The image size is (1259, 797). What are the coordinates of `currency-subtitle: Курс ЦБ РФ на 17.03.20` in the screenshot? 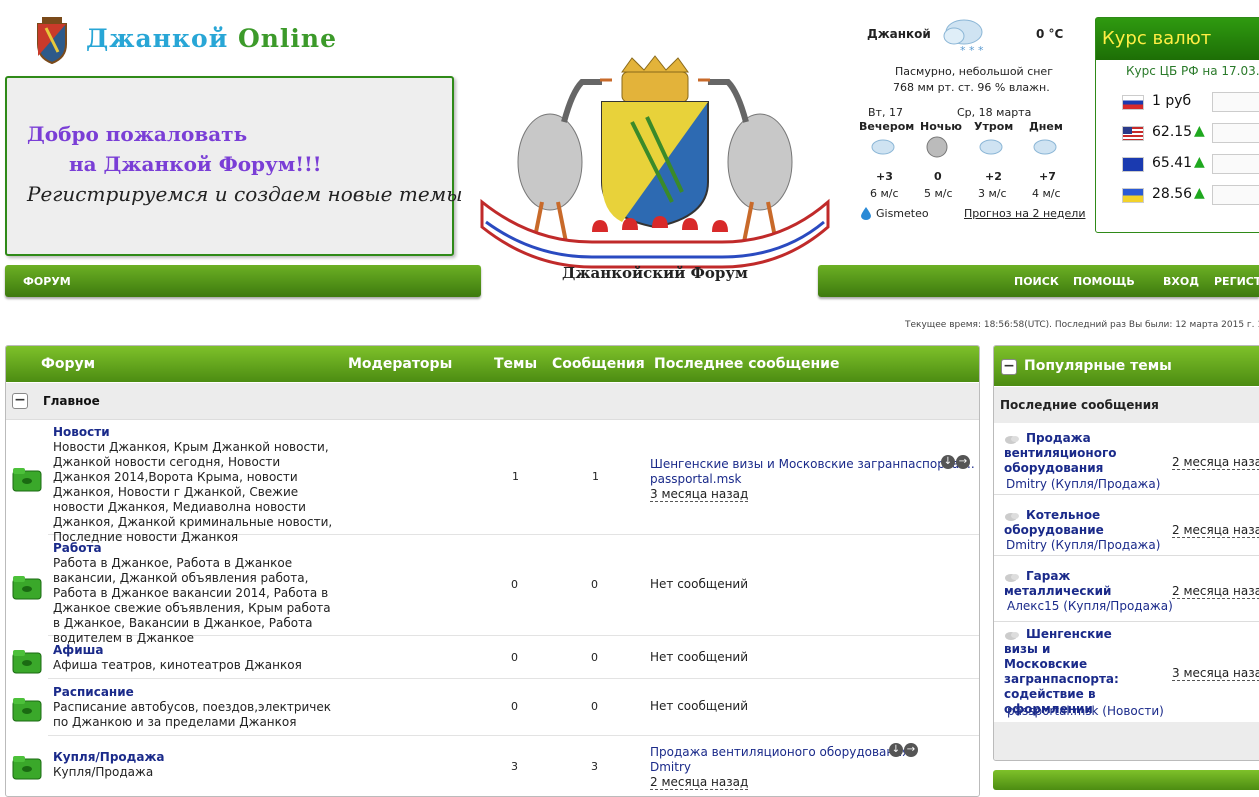 It's located at (1192, 71).